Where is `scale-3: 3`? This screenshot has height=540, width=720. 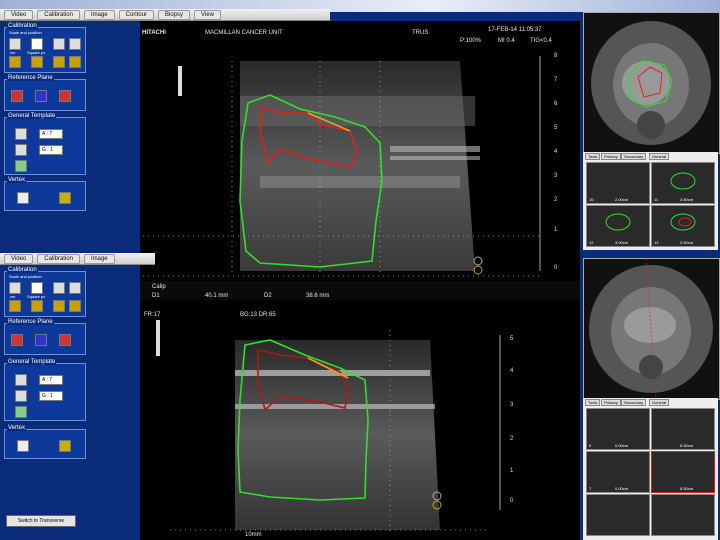 scale-3: 3 is located at coordinates (556, 176).